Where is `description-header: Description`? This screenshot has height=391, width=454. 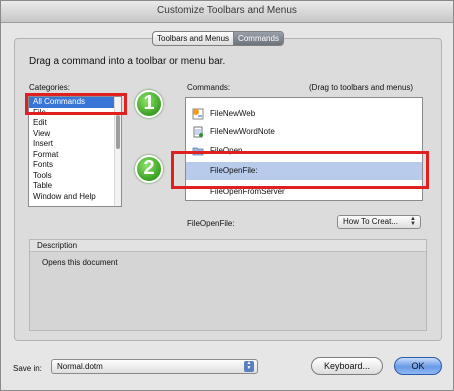
description-header: Description is located at coordinates (228, 246).